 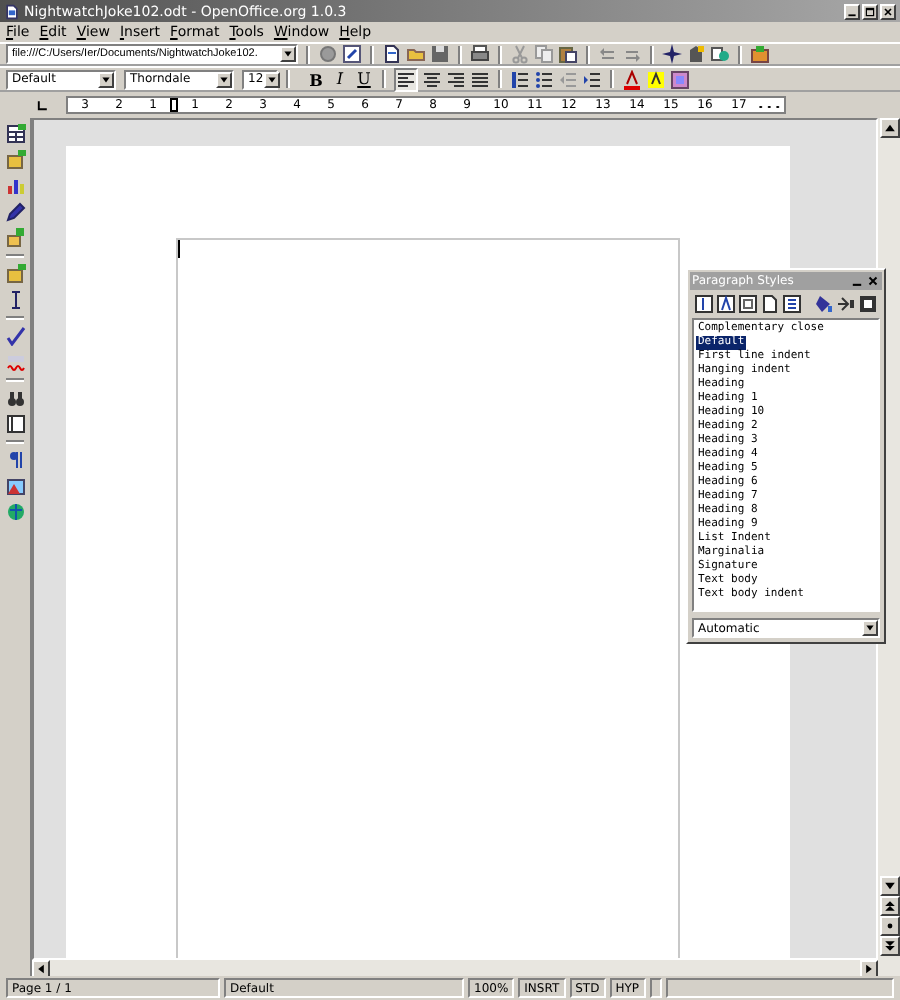 What do you see at coordinates (870, 11) in the screenshot?
I see `maximize-icon` at bounding box center [870, 11].